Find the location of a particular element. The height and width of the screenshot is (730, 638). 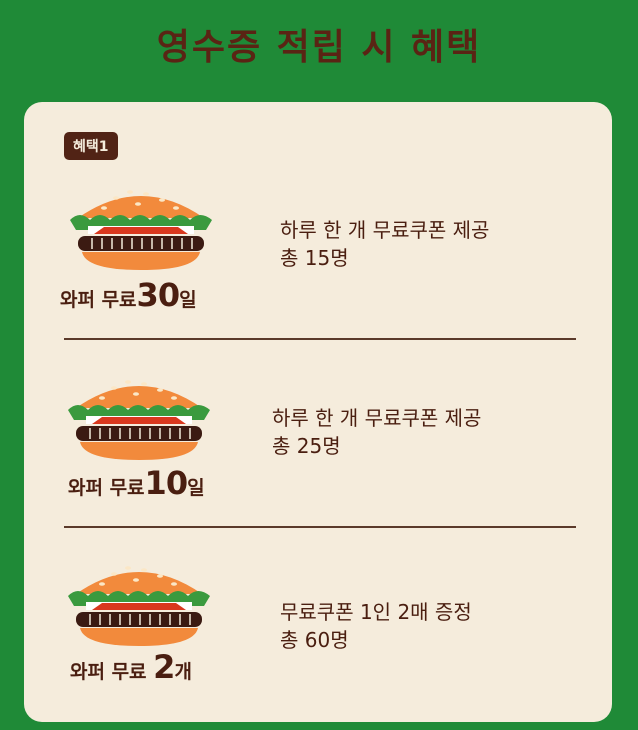

benefit-description: 하루 한 개 무료쿠폰 제공 총 15명 is located at coordinates (385, 244).